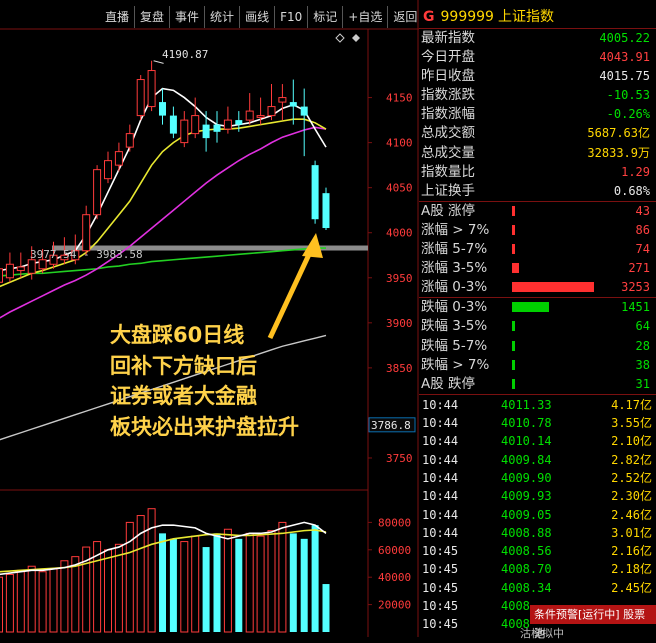 This screenshot has width=656, height=643. Describe the element at coordinates (631, 551) in the screenshot. I see `tick-volume: 2.16亿` at that location.